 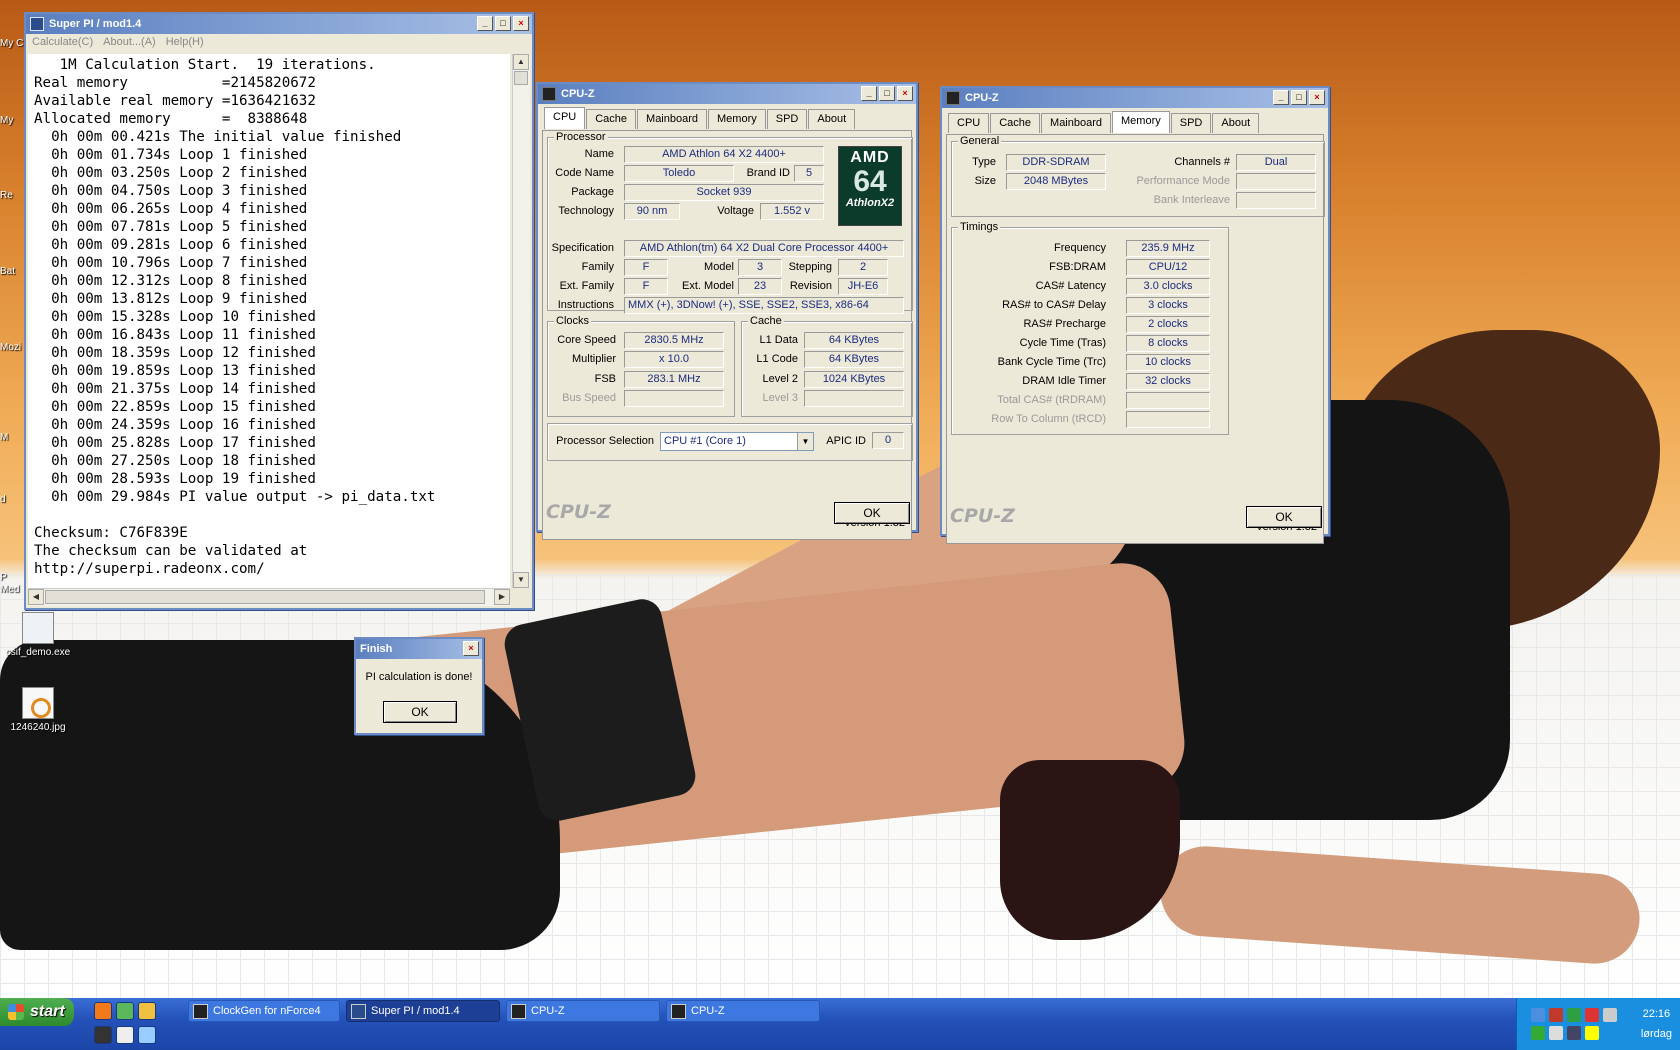 I want to click on vertical-scrollbar: ▲ ▼, so click(x=521, y=321).